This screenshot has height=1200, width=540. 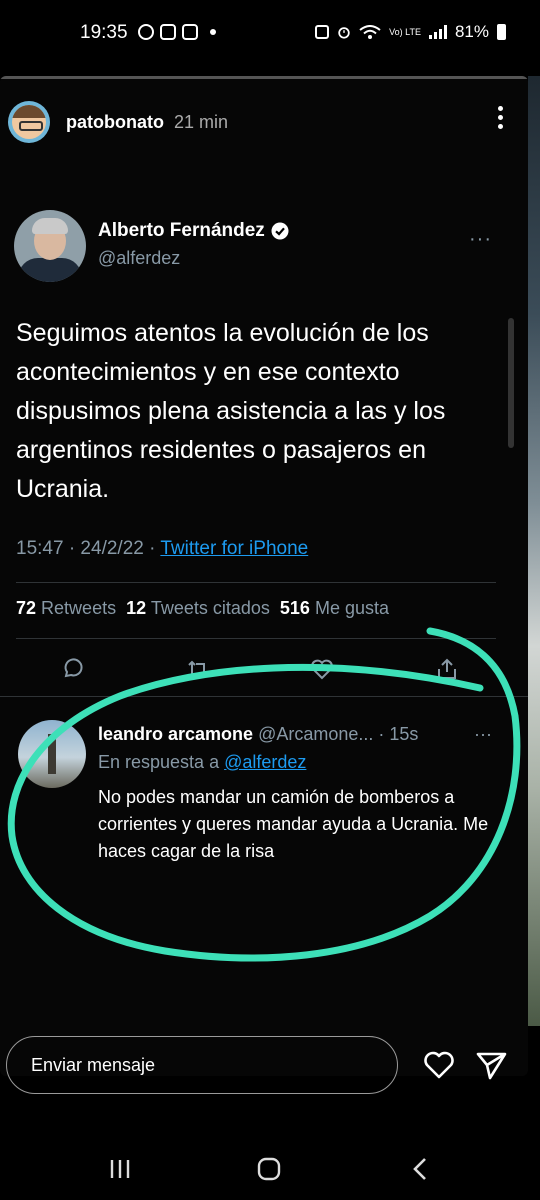 I want to click on message-placeholder: Enviar mensaje, so click(x=93, y=1065).